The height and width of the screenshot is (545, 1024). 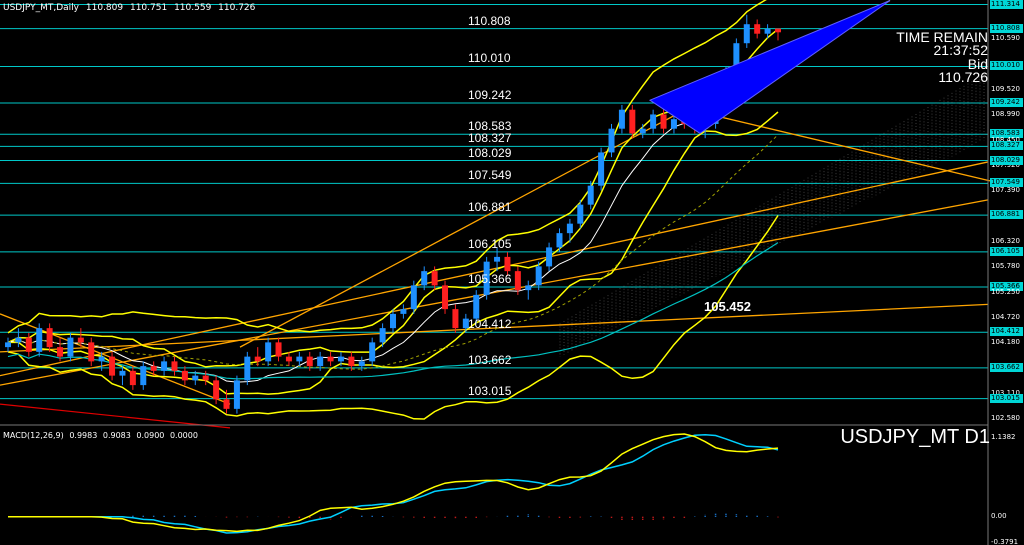 What do you see at coordinates (1005, 418) in the screenshot?
I see `price-tick: 102.580` at bounding box center [1005, 418].